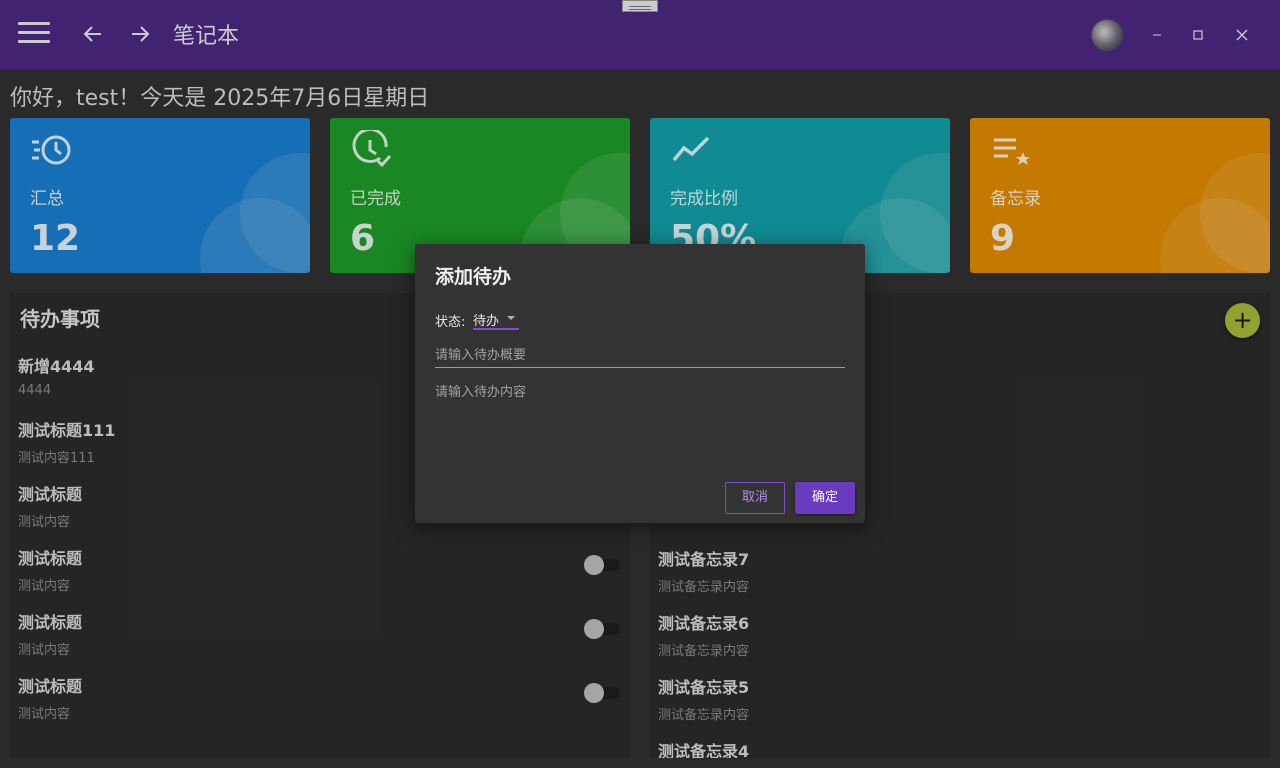  I want to click on dialog-title: 添加待办, so click(473, 277).